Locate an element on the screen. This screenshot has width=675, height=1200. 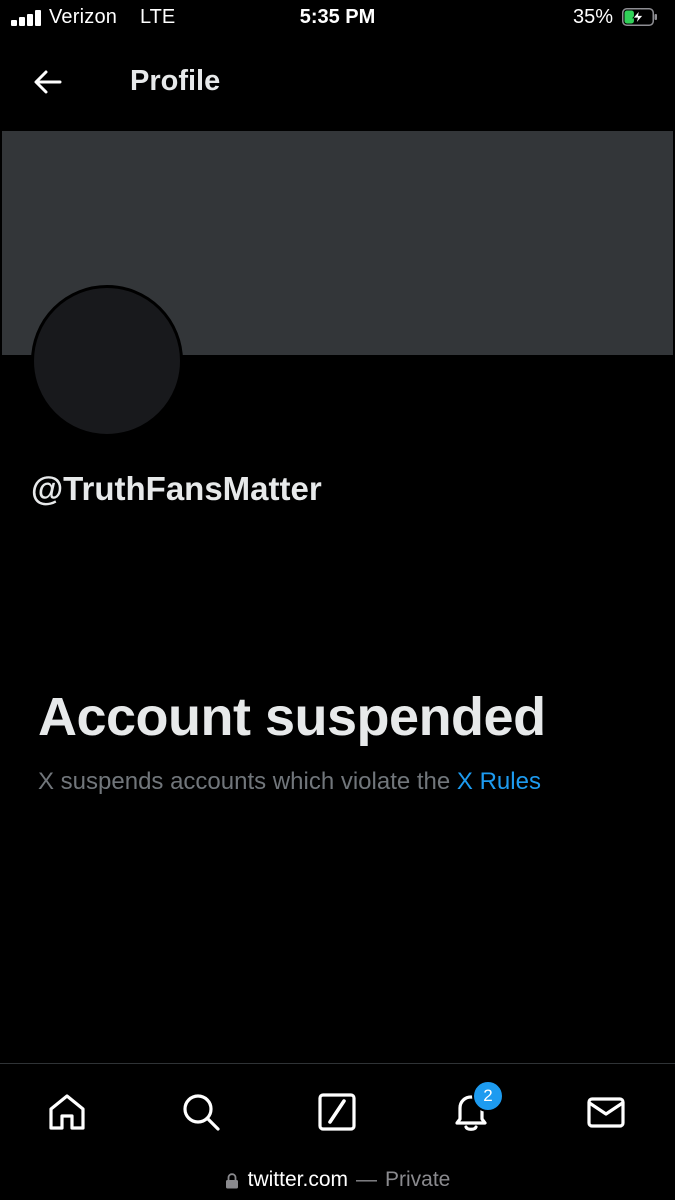
battery-charging-icon is located at coordinates (639, 17).